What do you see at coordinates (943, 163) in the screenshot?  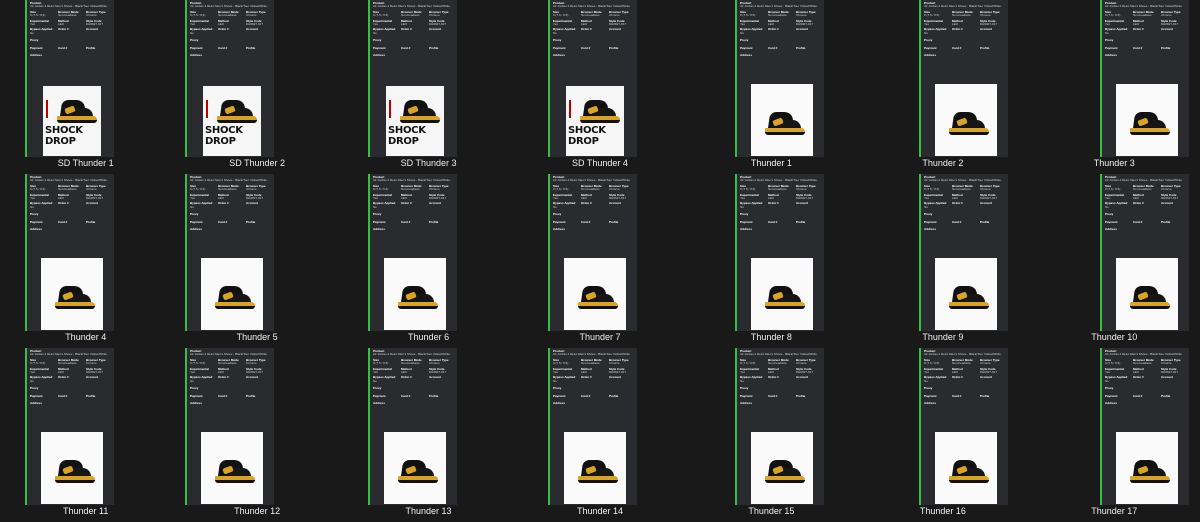 I see `file-name-label: Thunder 2` at bounding box center [943, 163].